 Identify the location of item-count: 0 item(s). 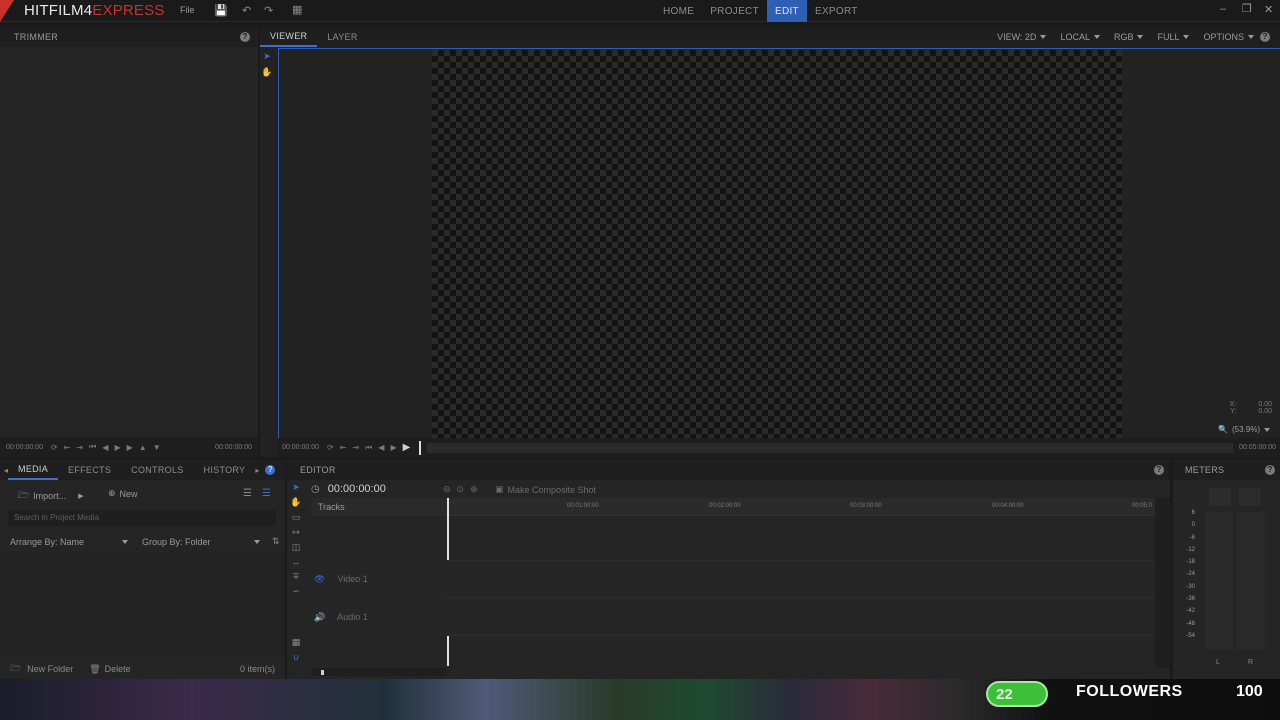
(257, 669).